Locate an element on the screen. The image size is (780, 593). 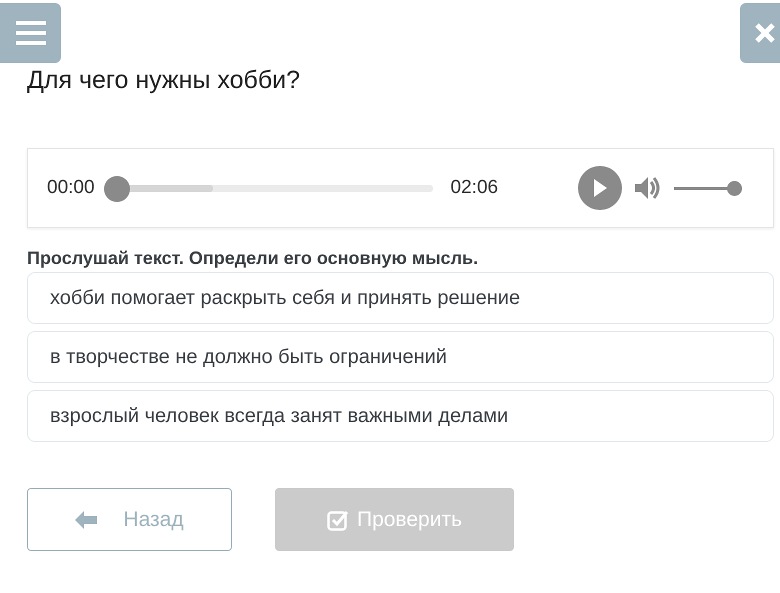
menu-icon is located at coordinates (31, 33).